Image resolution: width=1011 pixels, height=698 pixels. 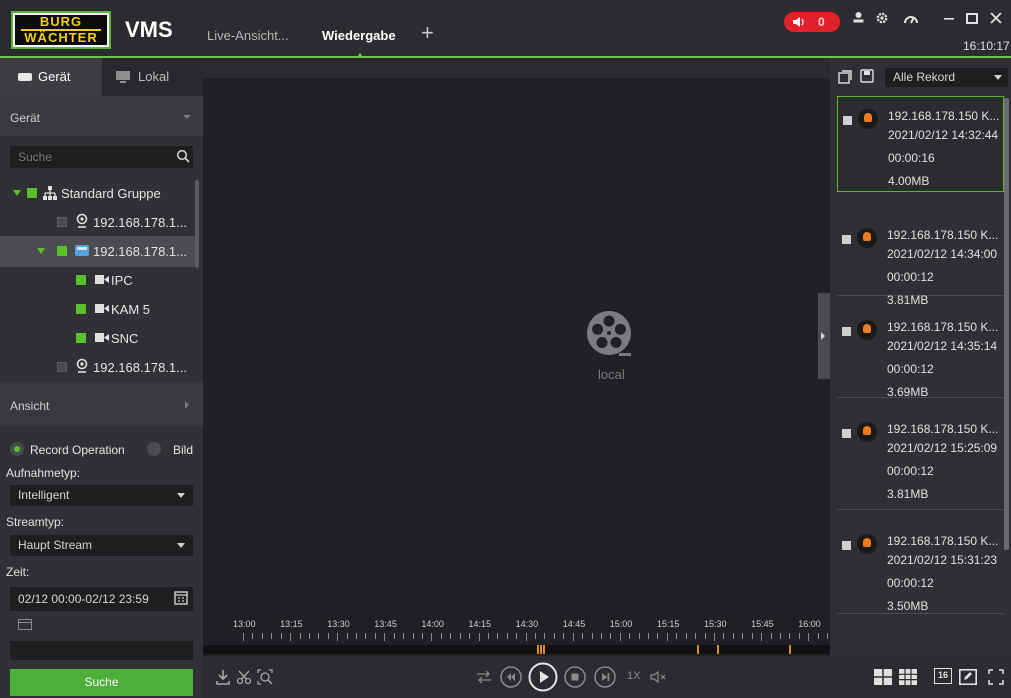 What do you see at coordinates (427, 33) in the screenshot?
I see `add-tab-button: +` at bounding box center [427, 33].